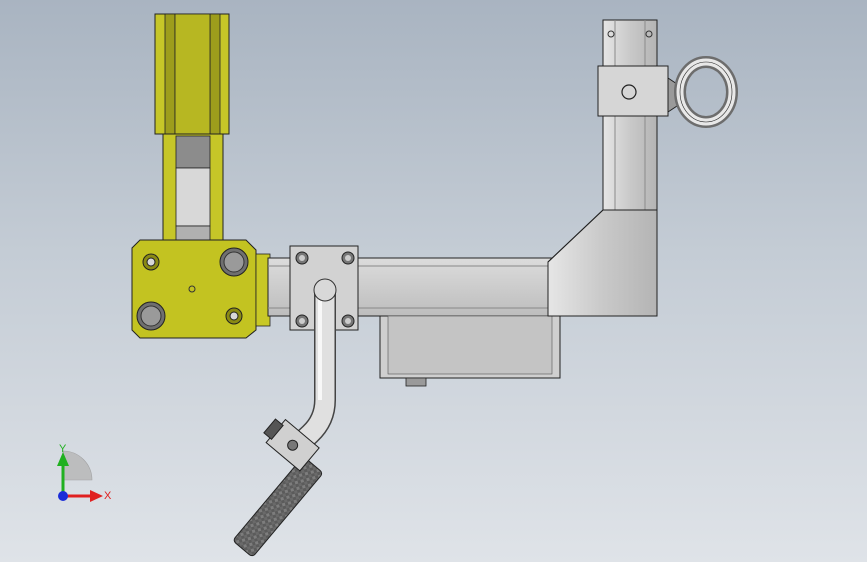  Describe the element at coordinates (608, 168) in the screenshot. I see `vertical-post` at that location.